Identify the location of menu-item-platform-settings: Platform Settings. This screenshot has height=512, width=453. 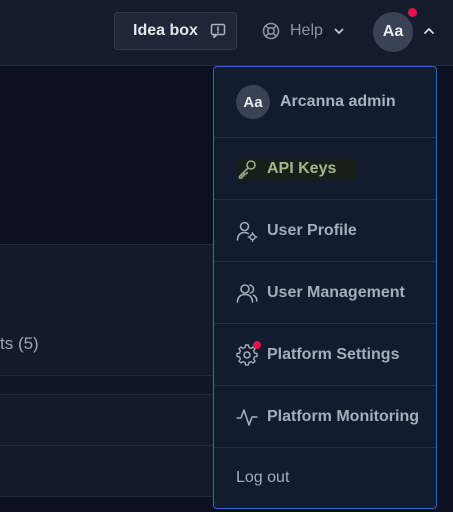
(325, 355).